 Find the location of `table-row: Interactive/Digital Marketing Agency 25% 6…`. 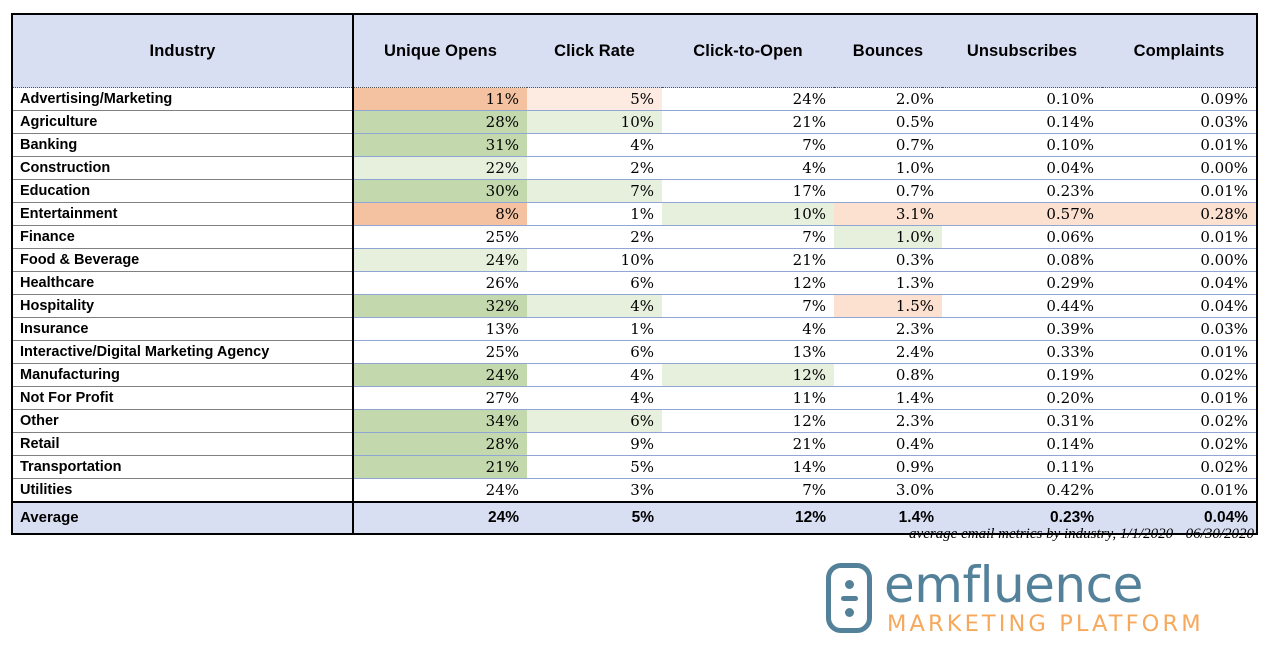

table-row: Interactive/Digital Marketing Agency 25% 6… is located at coordinates (634, 352).